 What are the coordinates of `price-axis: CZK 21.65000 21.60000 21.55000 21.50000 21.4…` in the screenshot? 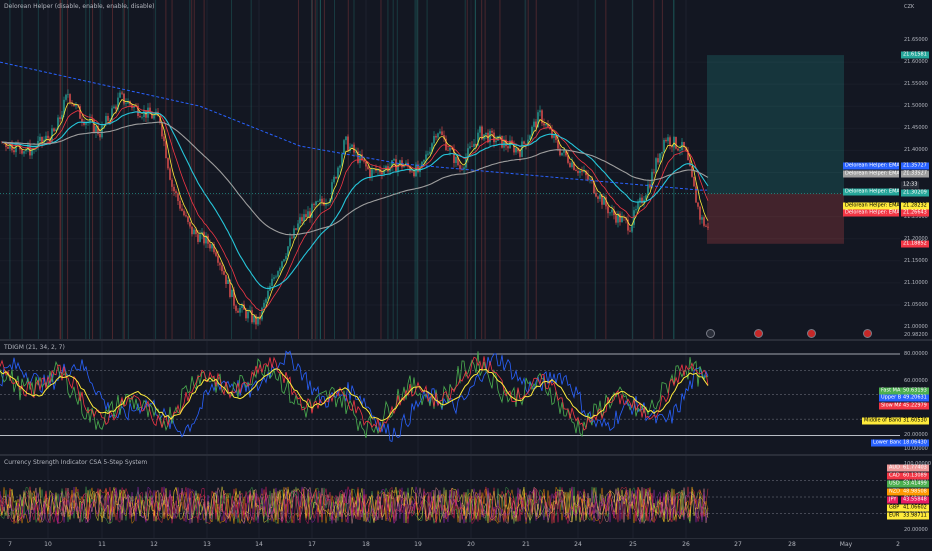 It's located at (916, 169).